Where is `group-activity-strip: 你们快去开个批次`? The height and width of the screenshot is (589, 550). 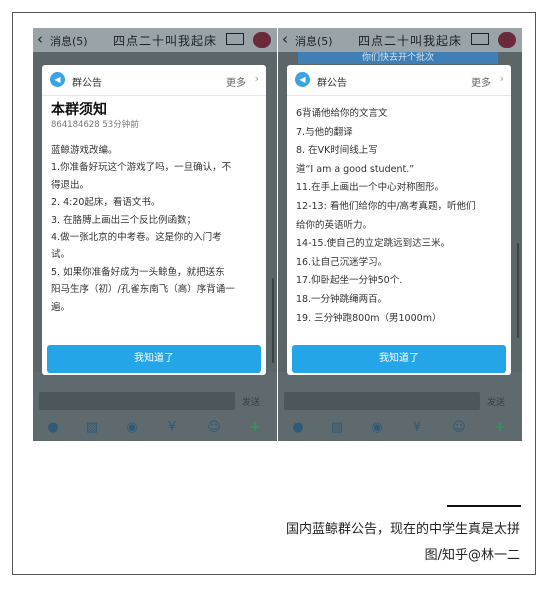 group-activity-strip: 你们快去开个批次 is located at coordinates (398, 58).